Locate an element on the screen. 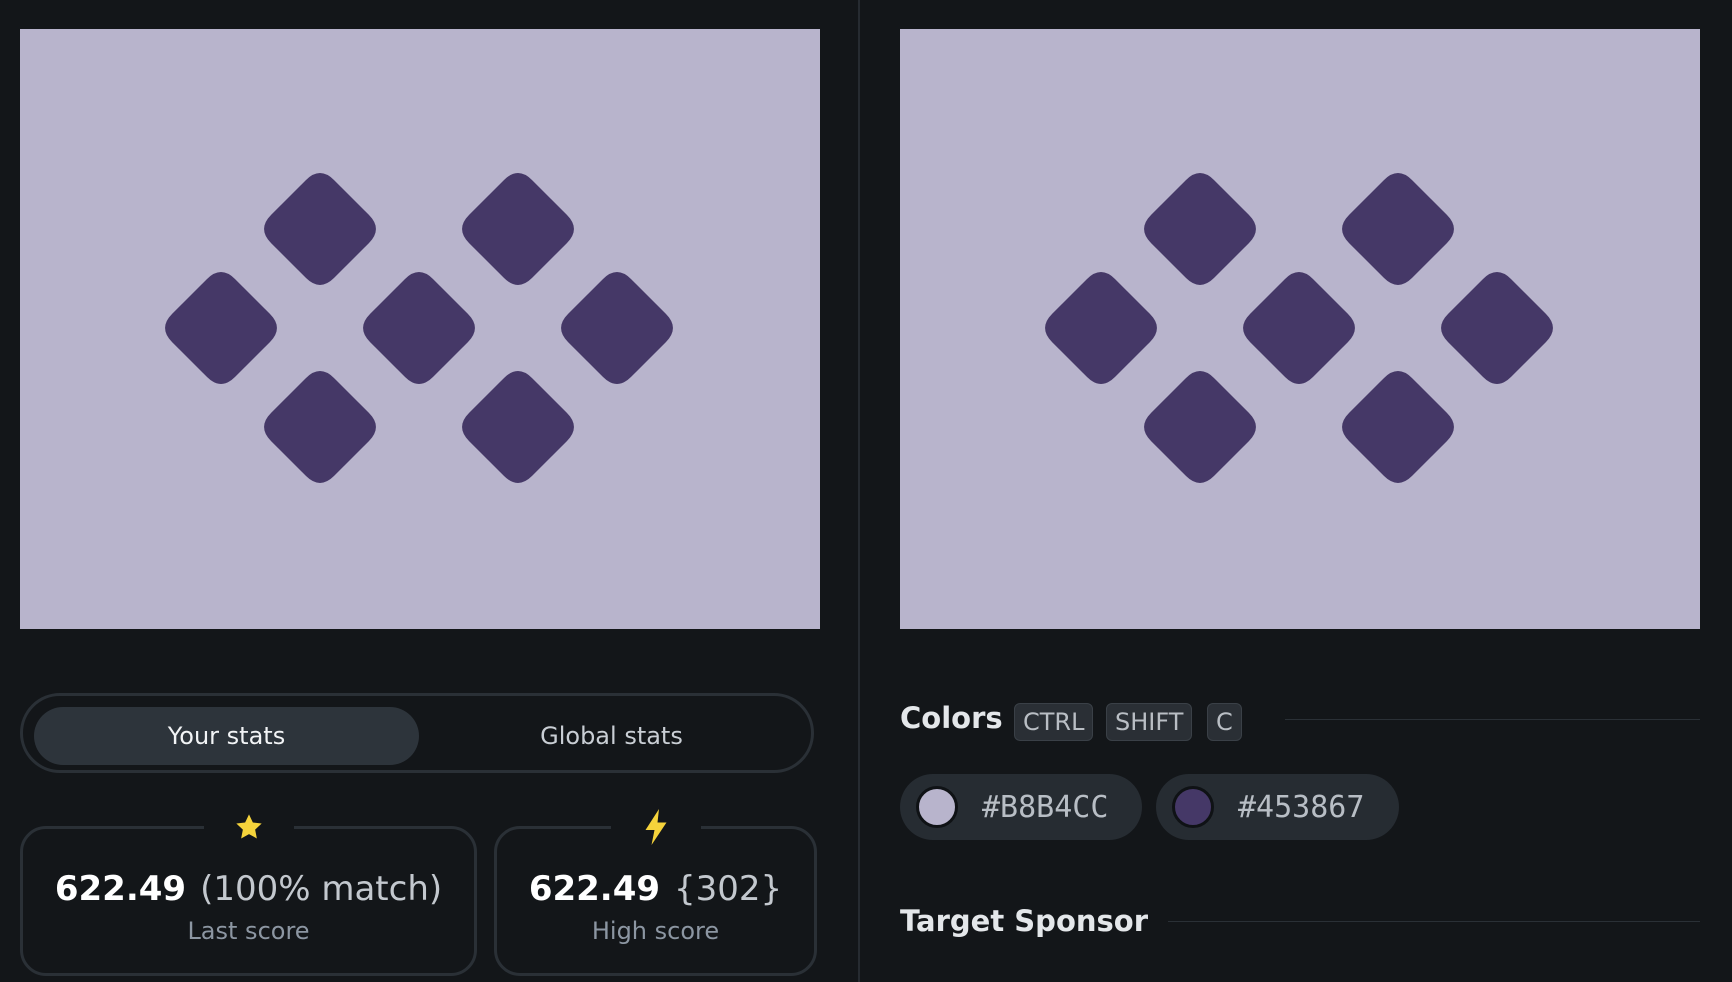 Image resolution: width=1732 pixels, height=982 pixels. star-icon is located at coordinates (248, 827).